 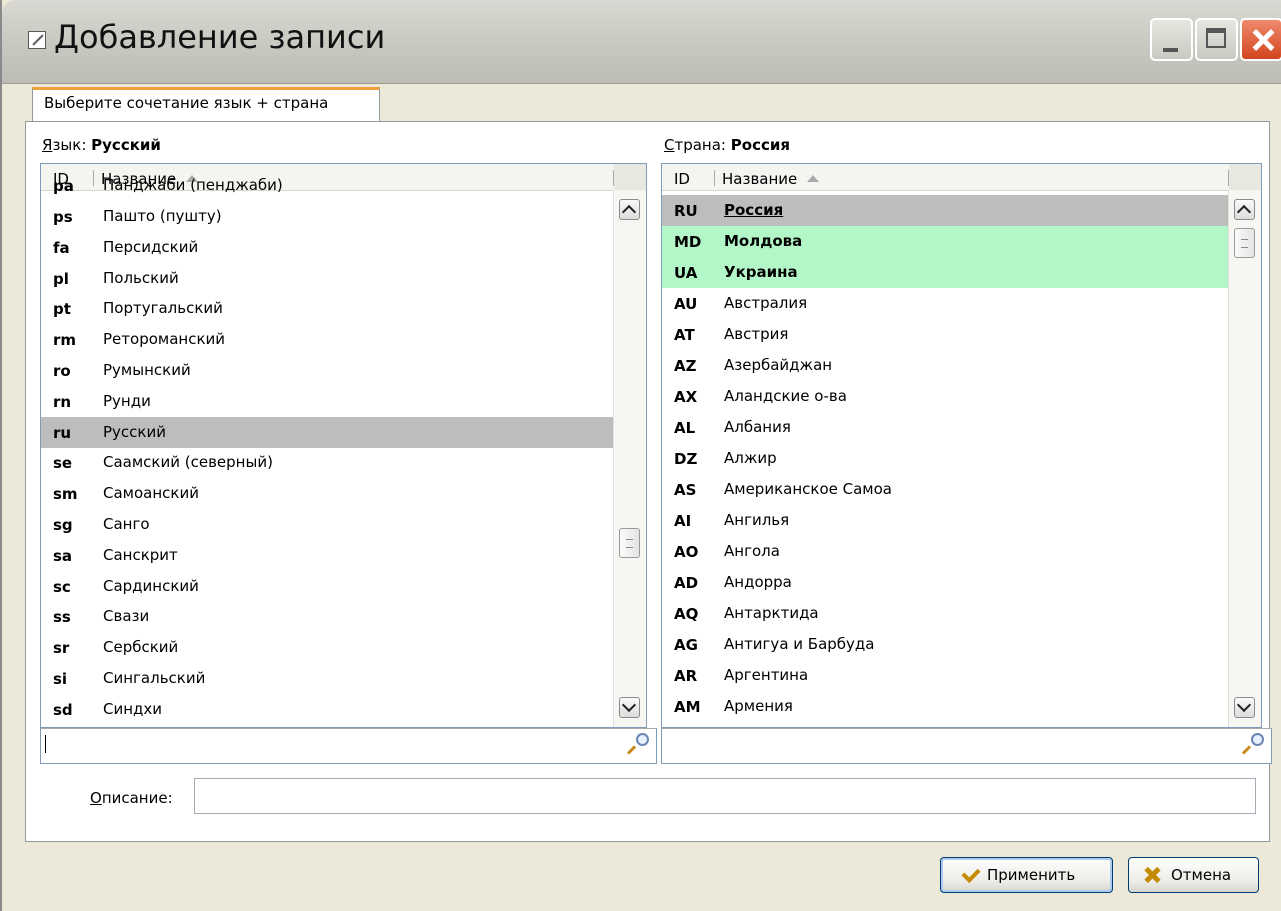 What do you see at coordinates (65, 340) in the screenshot?
I see `cell-id: rm` at bounding box center [65, 340].